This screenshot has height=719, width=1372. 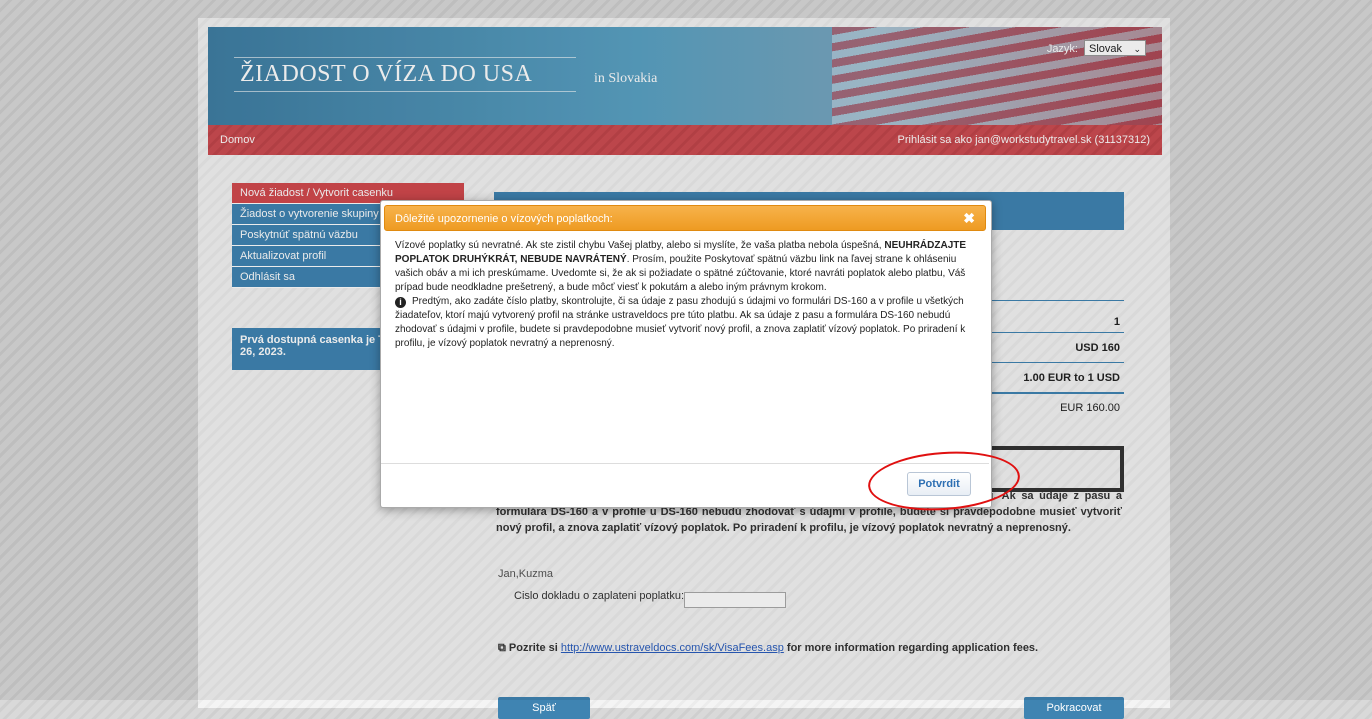 I want to click on info-icon: i, so click(x=400, y=302).